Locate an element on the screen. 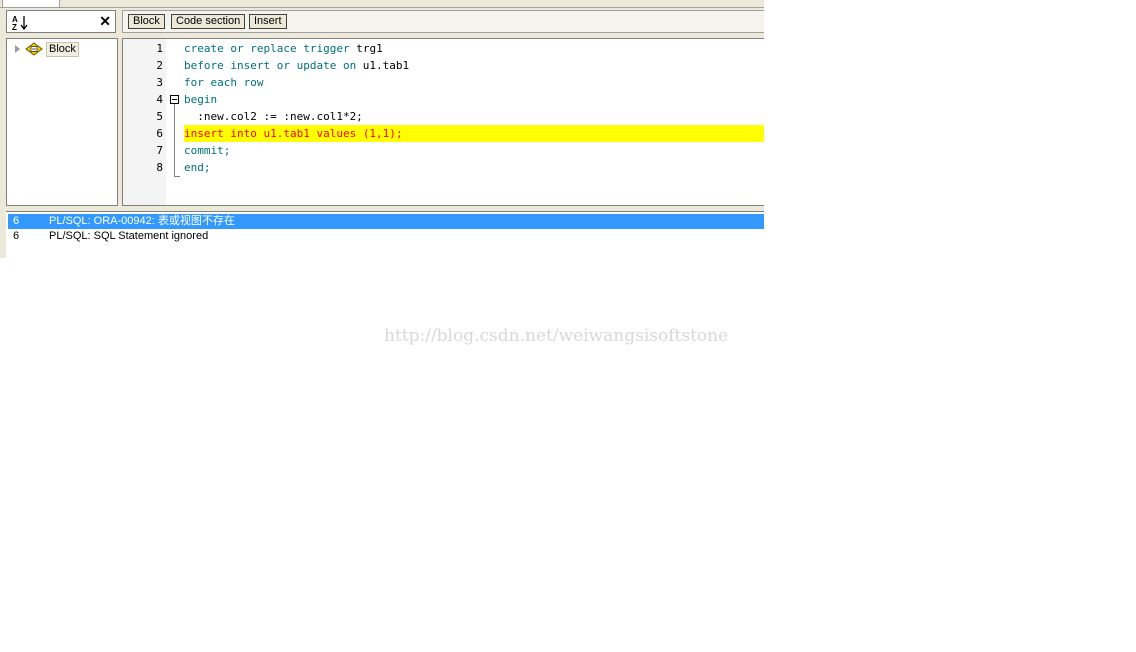  tab-strip is located at coordinates (382, 4).